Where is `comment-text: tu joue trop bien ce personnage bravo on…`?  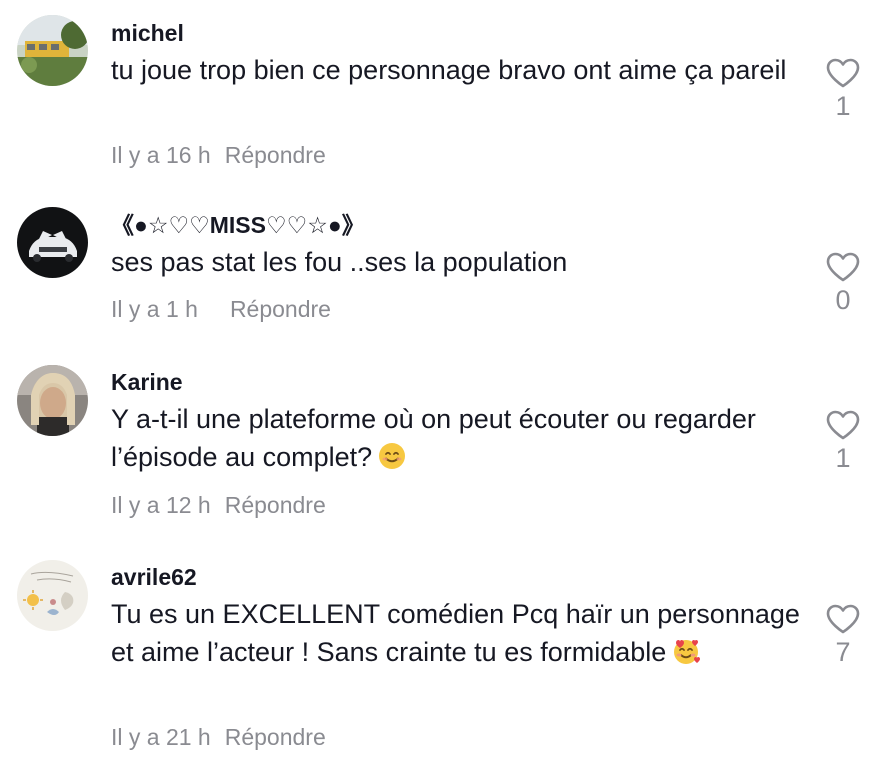 comment-text: tu joue trop bien ce personnage bravo on… is located at coordinates (449, 70).